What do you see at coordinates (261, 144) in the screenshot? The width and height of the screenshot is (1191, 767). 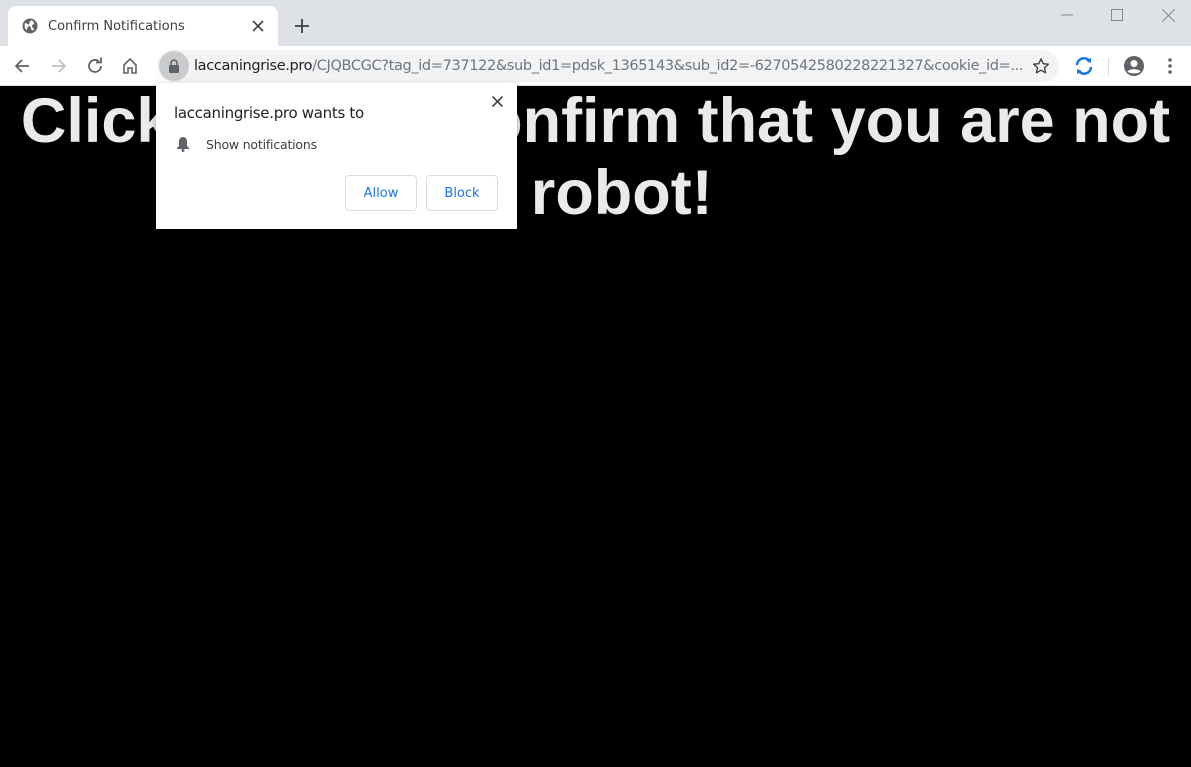 I see `permission-label: Show notifications` at bounding box center [261, 144].